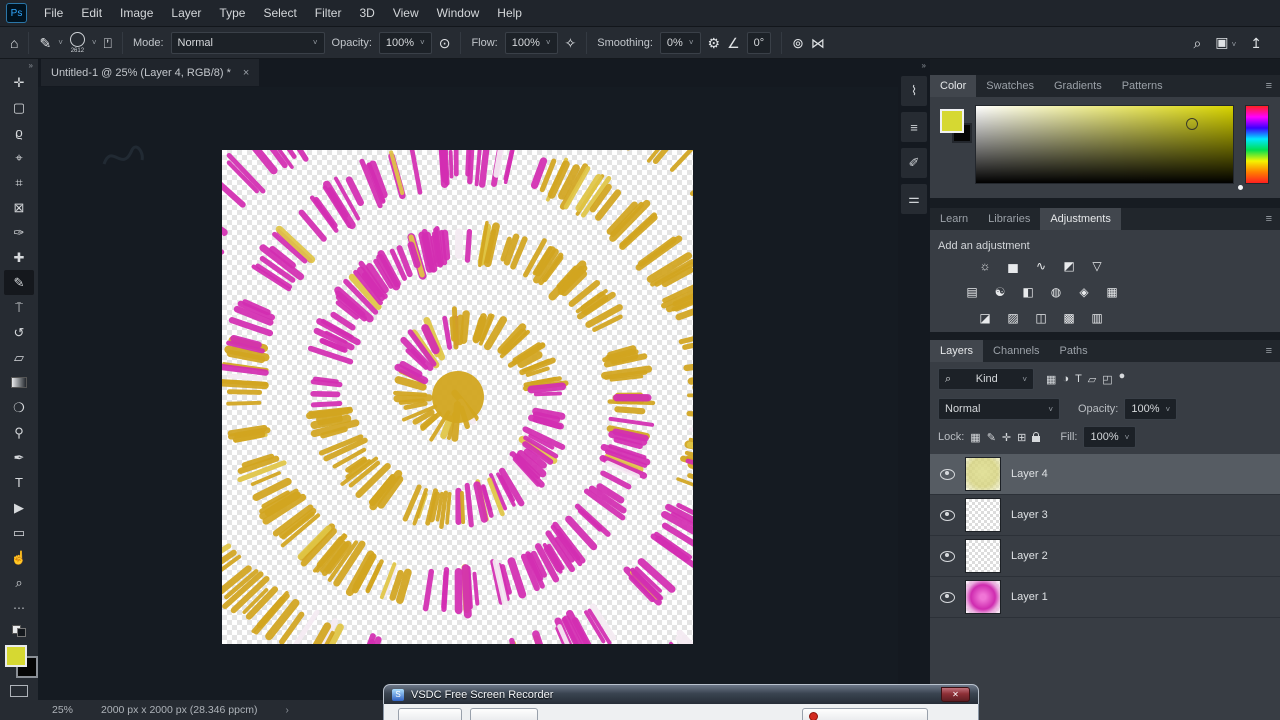  What do you see at coordinates (108, 43) in the screenshot?
I see `brush-settings-toggle-icon: ⍞` at bounding box center [108, 43].